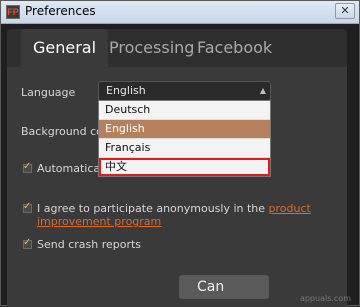  I want to click on language-dropdown-list: Deutsch English Français 中文, so click(184, 138).